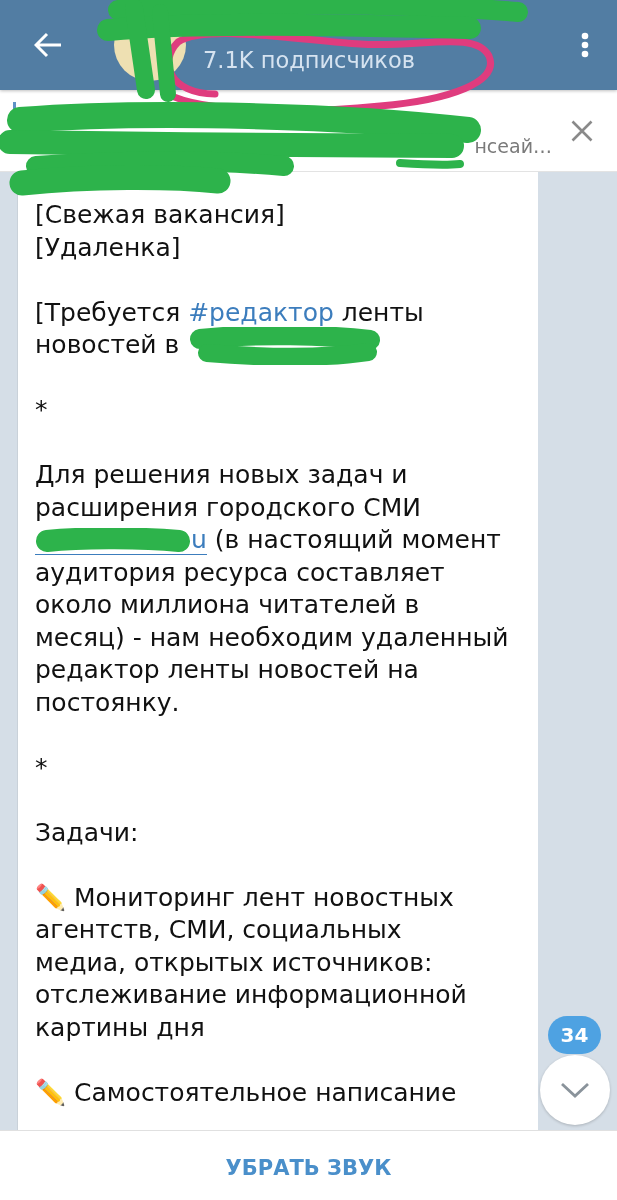 Image resolution: width=617 pixels, height=1200 pixels. What do you see at coordinates (261, 312) in the screenshot?
I see `hashtag-link: #редактор` at bounding box center [261, 312].